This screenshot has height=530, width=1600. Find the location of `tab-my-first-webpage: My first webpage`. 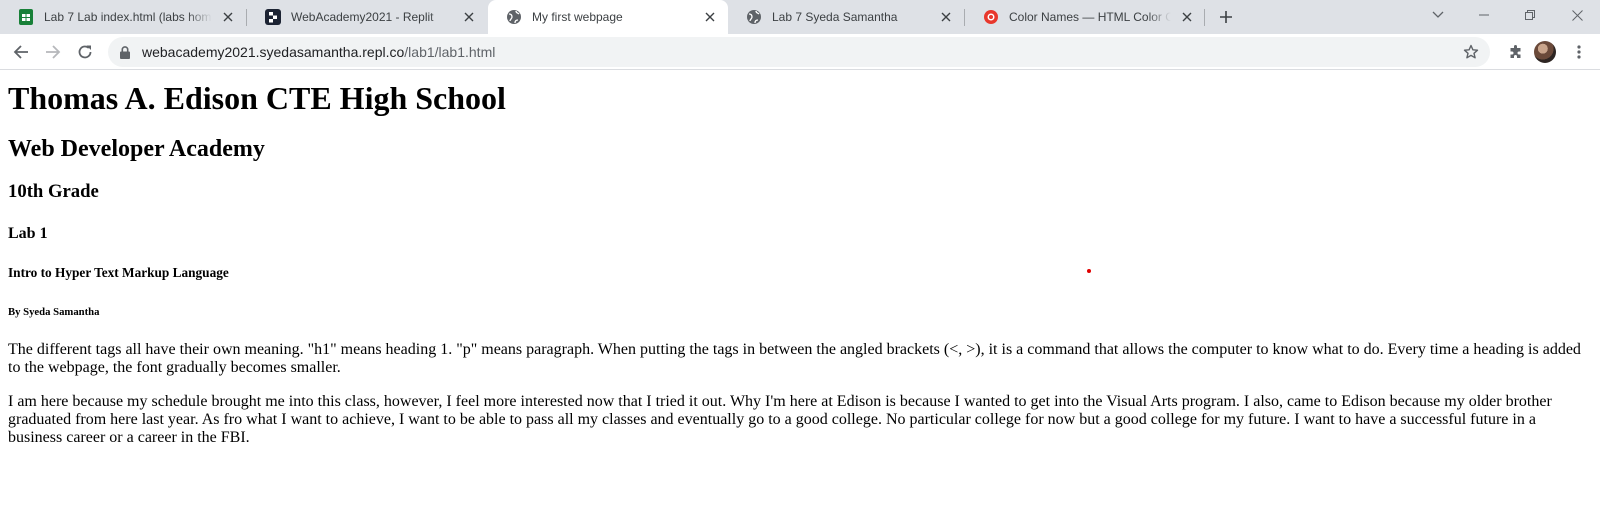

tab-my-first-webpage: My first webpage is located at coordinates (608, 17).